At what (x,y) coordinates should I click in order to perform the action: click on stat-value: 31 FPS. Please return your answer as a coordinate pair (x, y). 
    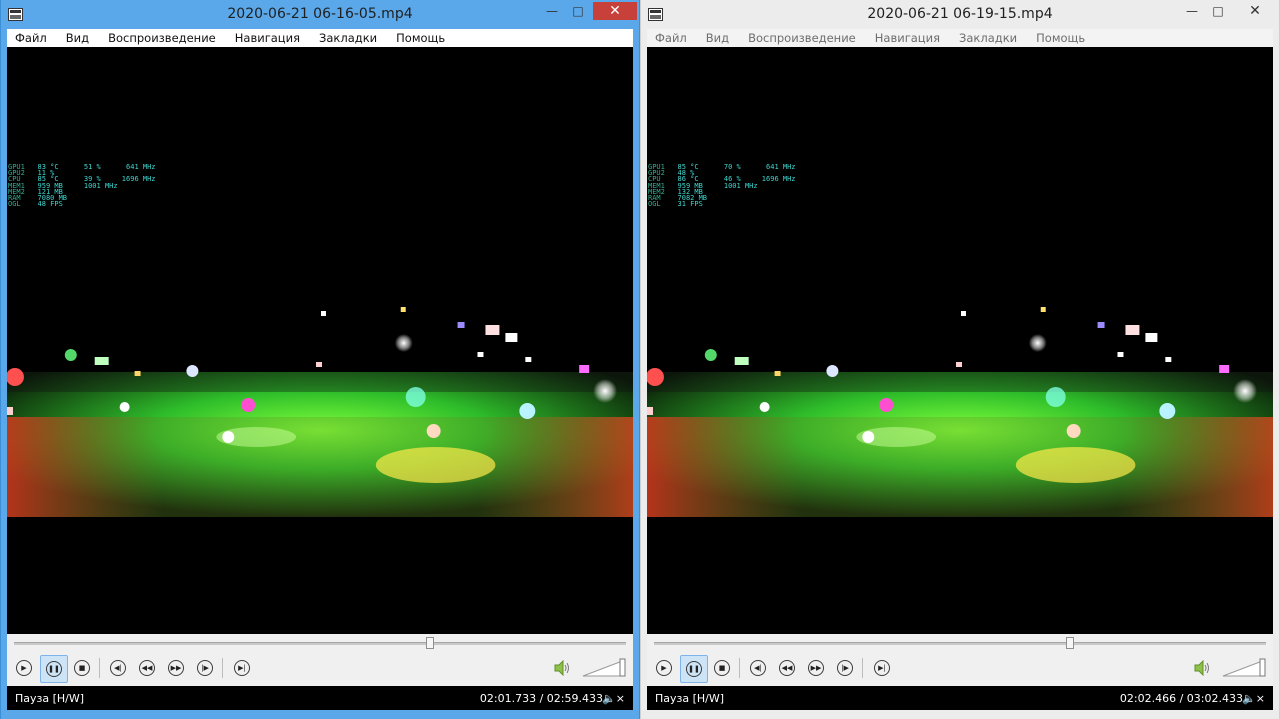
    Looking at the image, I should click on (690, 204).